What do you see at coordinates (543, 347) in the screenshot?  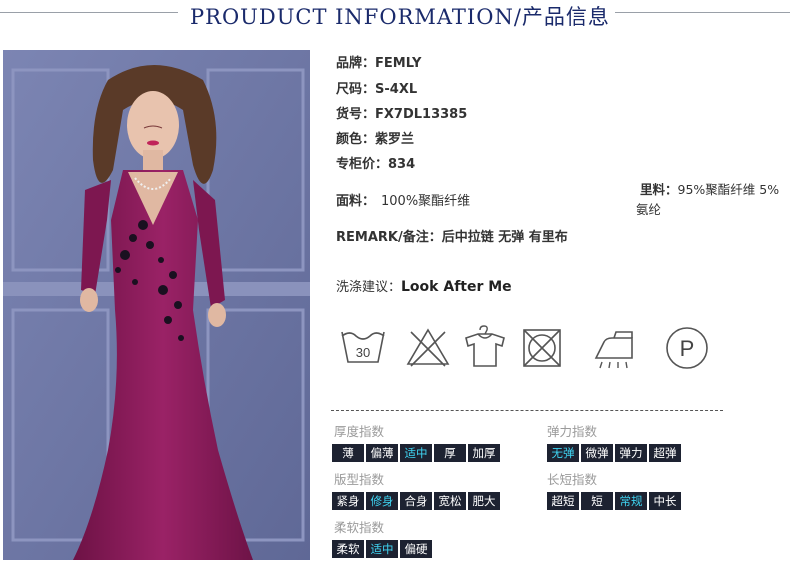 I see `no-tumble-dry-icon` at bounding box center [543, 347].